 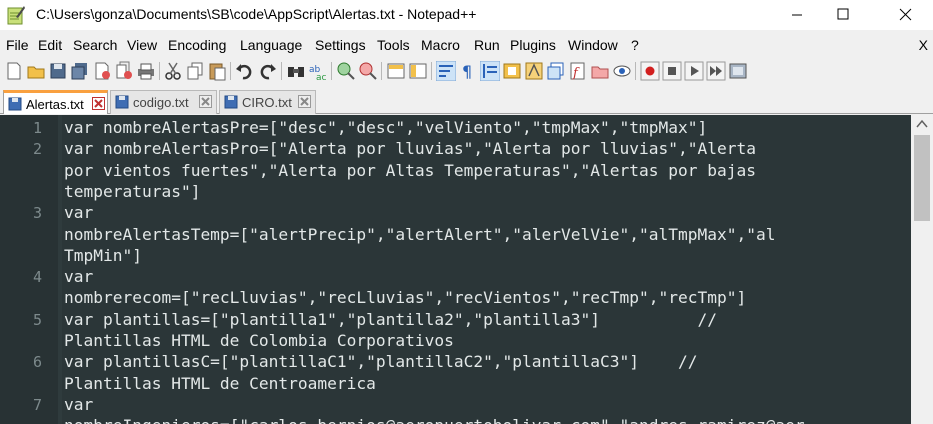 What do you see at coordinates (197, 45) in the screenshot?
I see `menu-encoding: Encoding` at bounding box center [197, 45].